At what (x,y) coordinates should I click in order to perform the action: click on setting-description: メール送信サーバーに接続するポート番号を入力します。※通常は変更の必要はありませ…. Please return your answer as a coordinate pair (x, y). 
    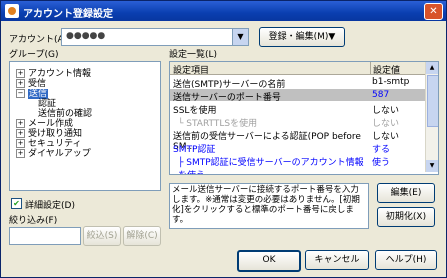
    Looking at the image, I should click on (269, 206).